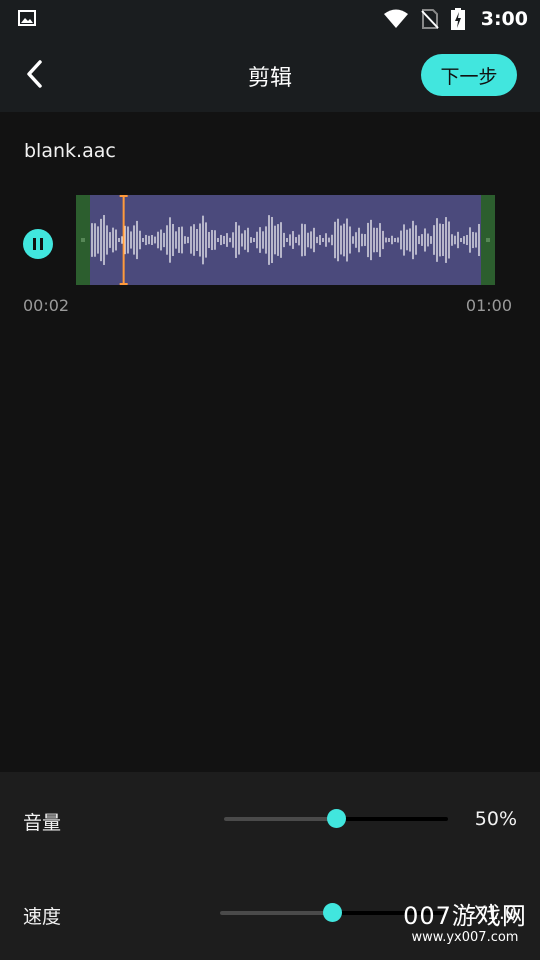  What do you see at coordinates (27, 18) in the screenshot?
I see `image-icon` at bounding box center [27, 18].